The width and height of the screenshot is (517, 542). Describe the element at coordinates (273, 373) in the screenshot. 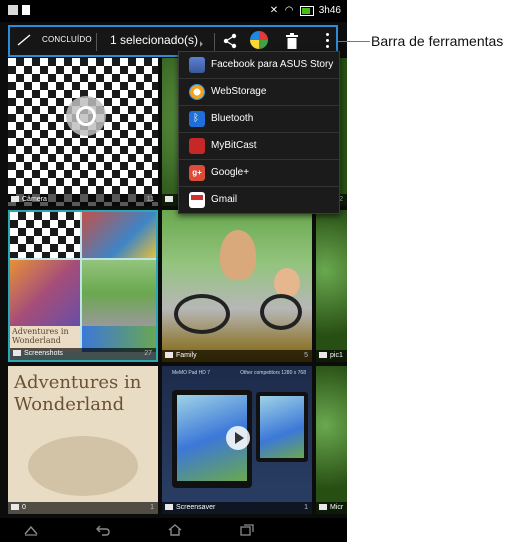

I see `thumbnail-caption: Other competitors 1280 x 768` at that location.